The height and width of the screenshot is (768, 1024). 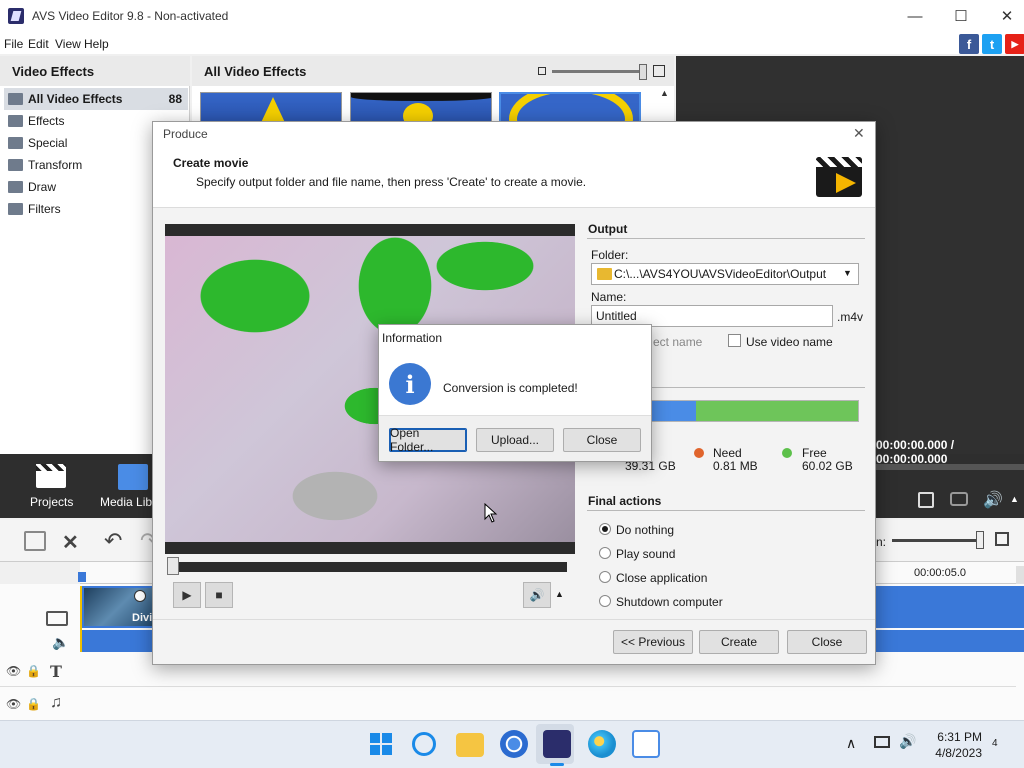 What do you see at coordinates (646, 744) in the screenshot?
I see `monitor-icon` at bounding box center [646, 744].